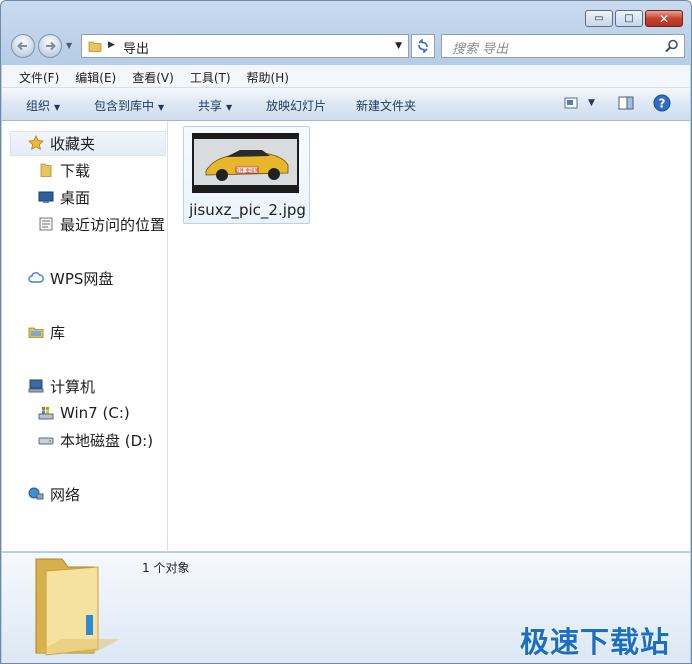  What do you see at coordinates (46, 441) in the screenshot?
I see `hard-drive-icon` at bounding box center [46, 441].